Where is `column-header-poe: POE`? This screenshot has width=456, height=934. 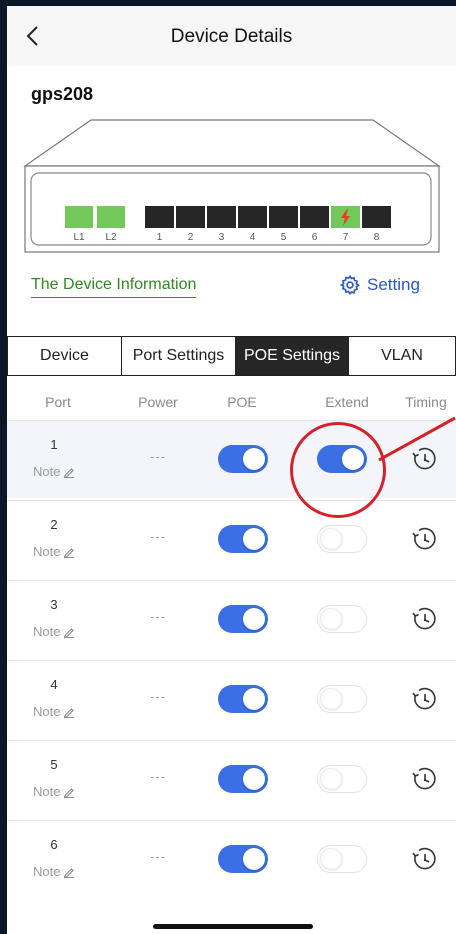
column-header-poe: POE is located at coordinates (242, 402).